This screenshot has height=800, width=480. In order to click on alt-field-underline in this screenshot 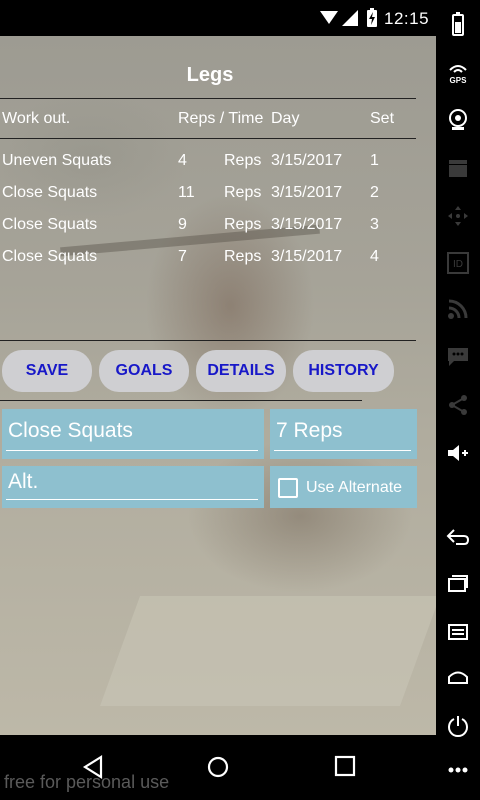, I will do `click(132, 499)`.